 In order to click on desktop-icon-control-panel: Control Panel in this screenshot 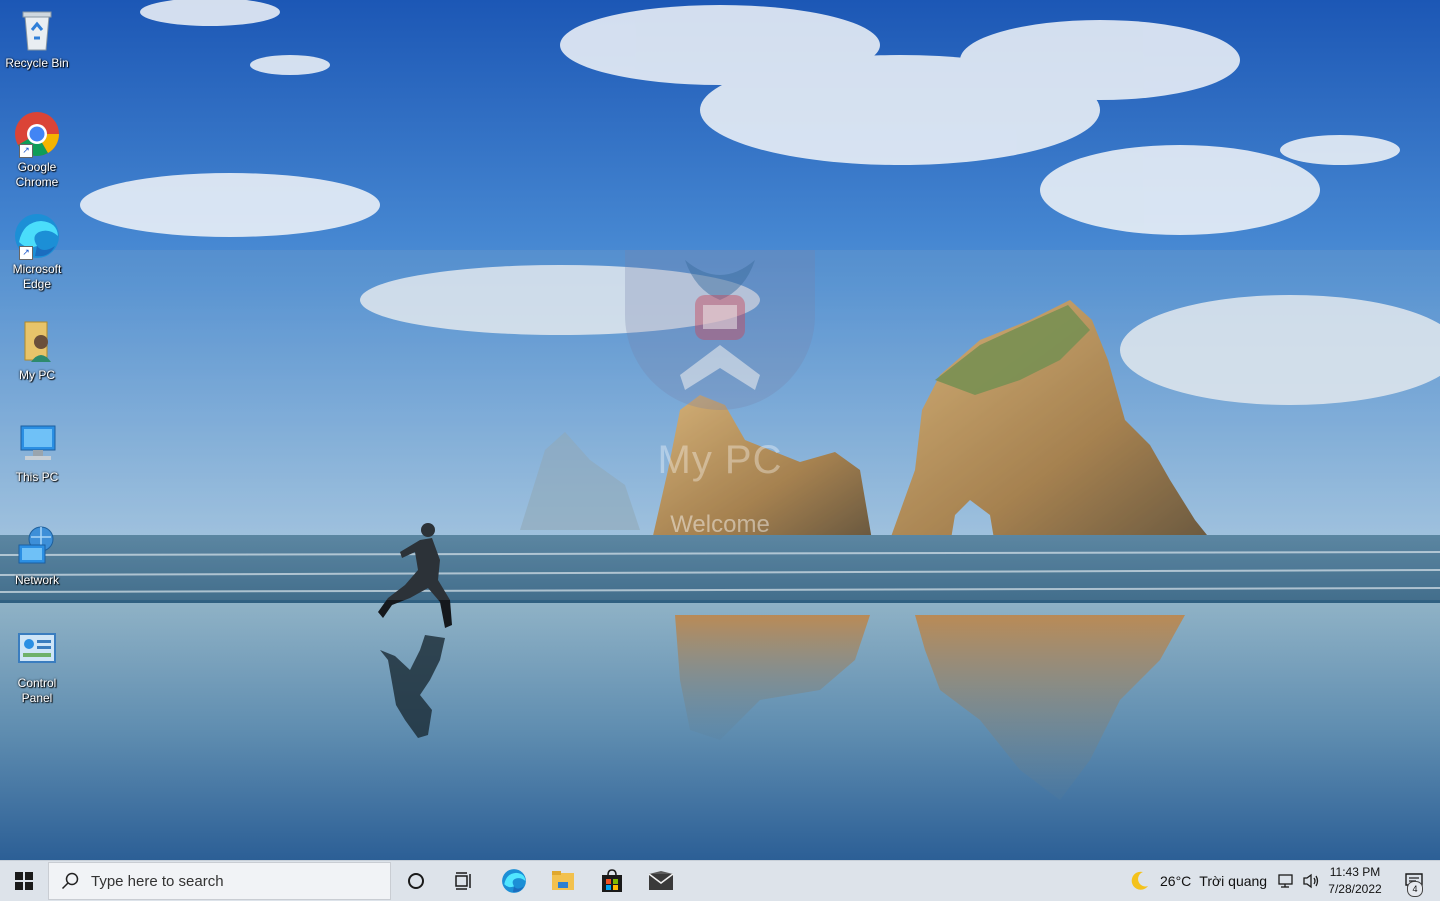, I will do `click(37, 666)`.